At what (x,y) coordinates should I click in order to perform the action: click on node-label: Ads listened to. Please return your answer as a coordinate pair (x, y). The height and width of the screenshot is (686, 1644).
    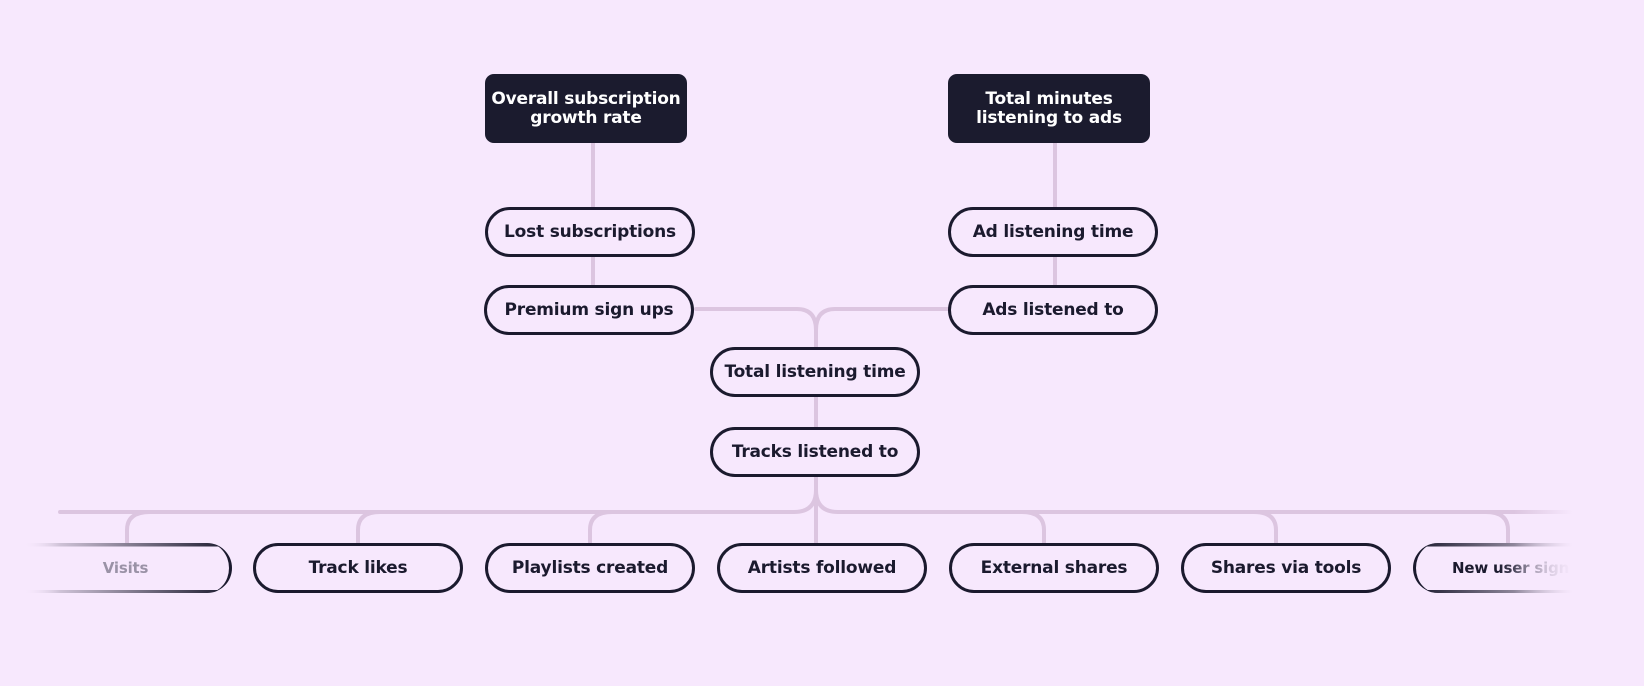
    Looking at the image, I should click on (1053, 310).